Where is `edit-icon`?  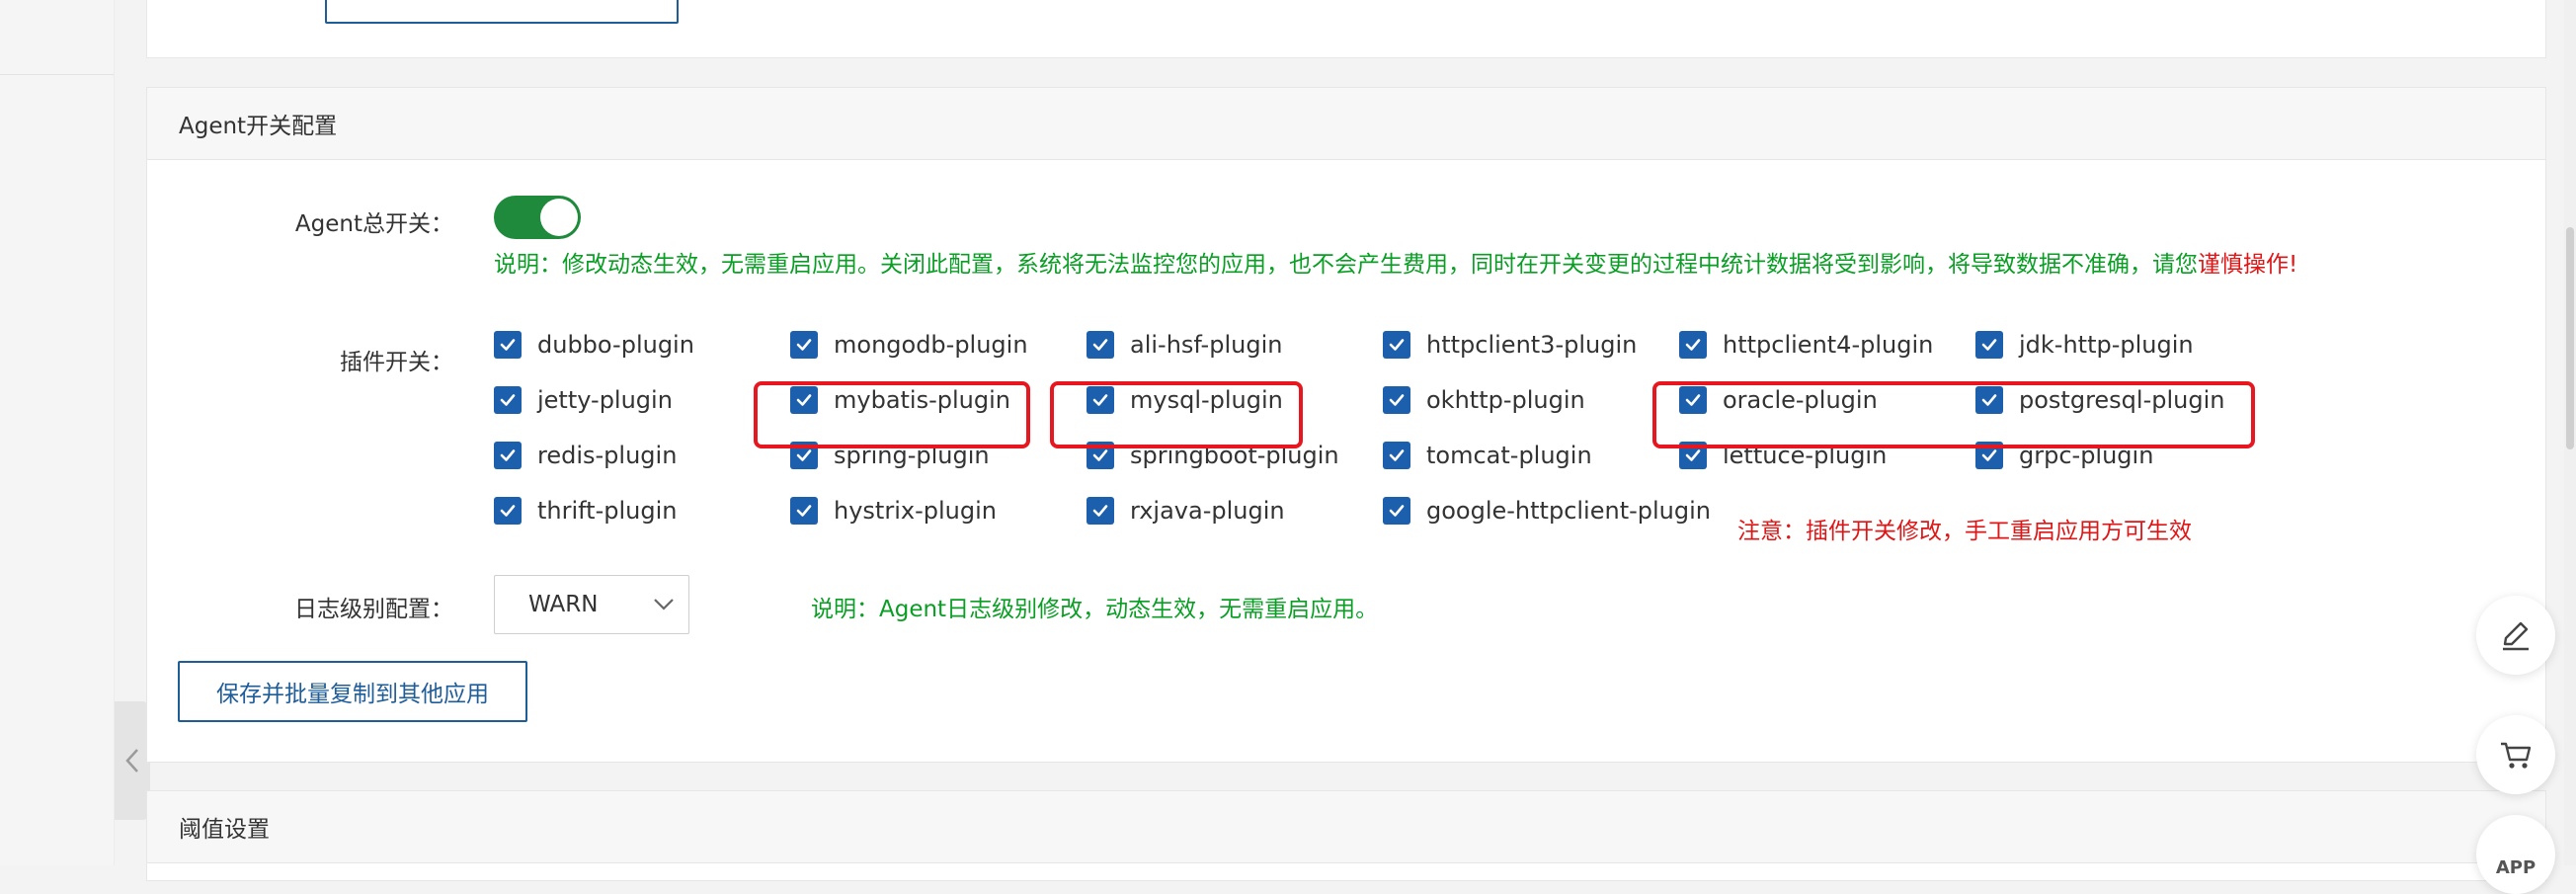
edit-icon is located at coordinates (2516, 636).